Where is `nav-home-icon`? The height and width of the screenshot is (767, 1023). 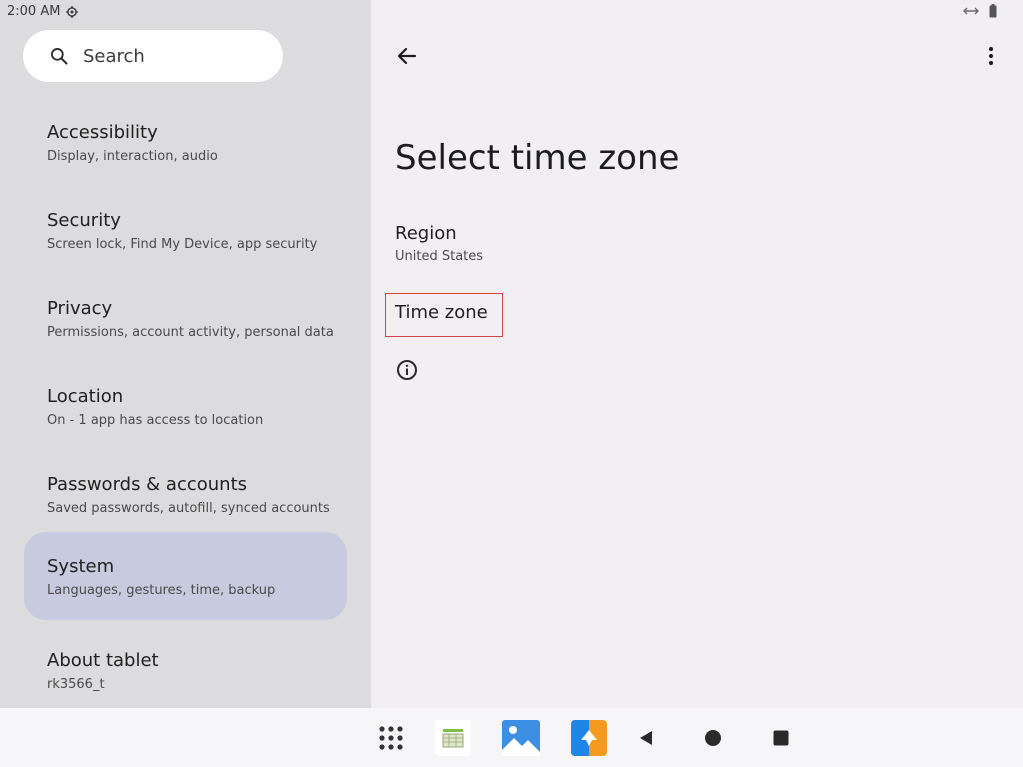
nav-home-icon is located at coordinates (713, 738).